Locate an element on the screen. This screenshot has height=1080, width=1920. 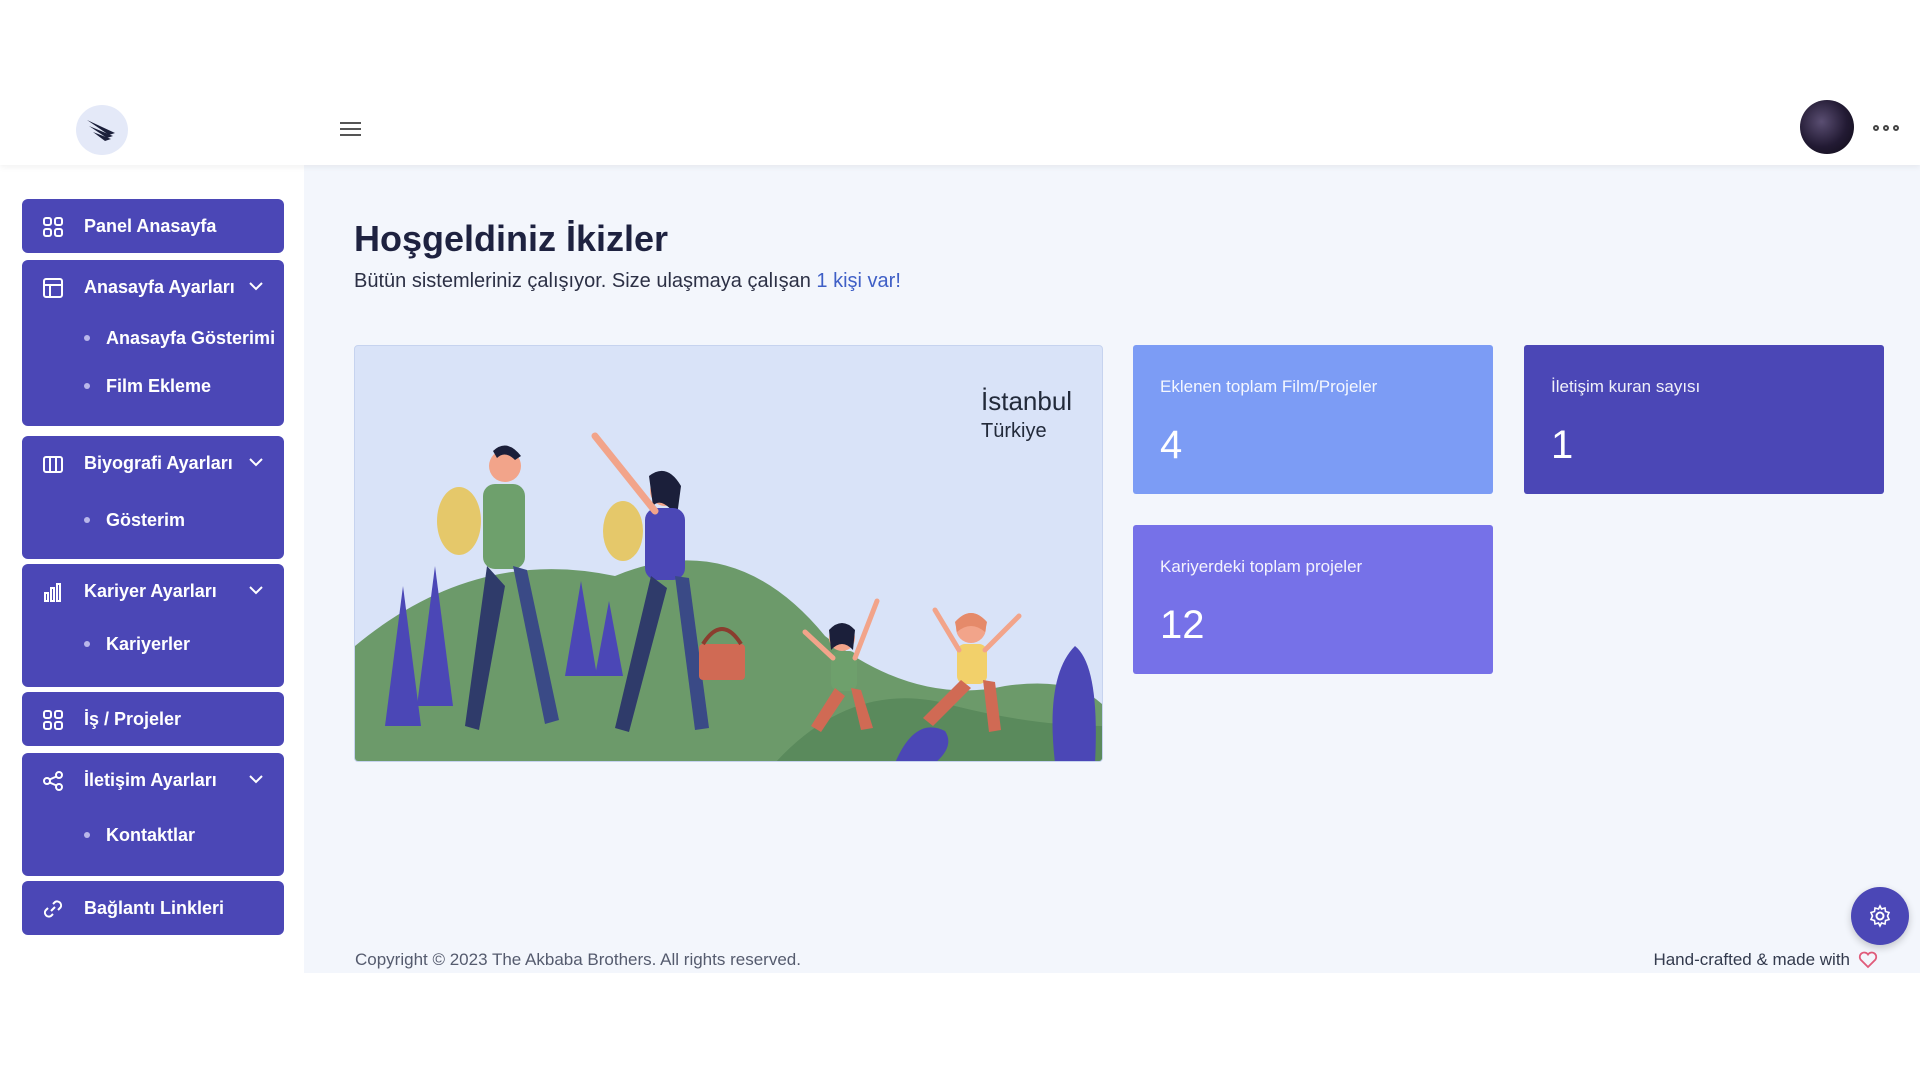
settings-gear-button is located at coordinates (1880, 916).